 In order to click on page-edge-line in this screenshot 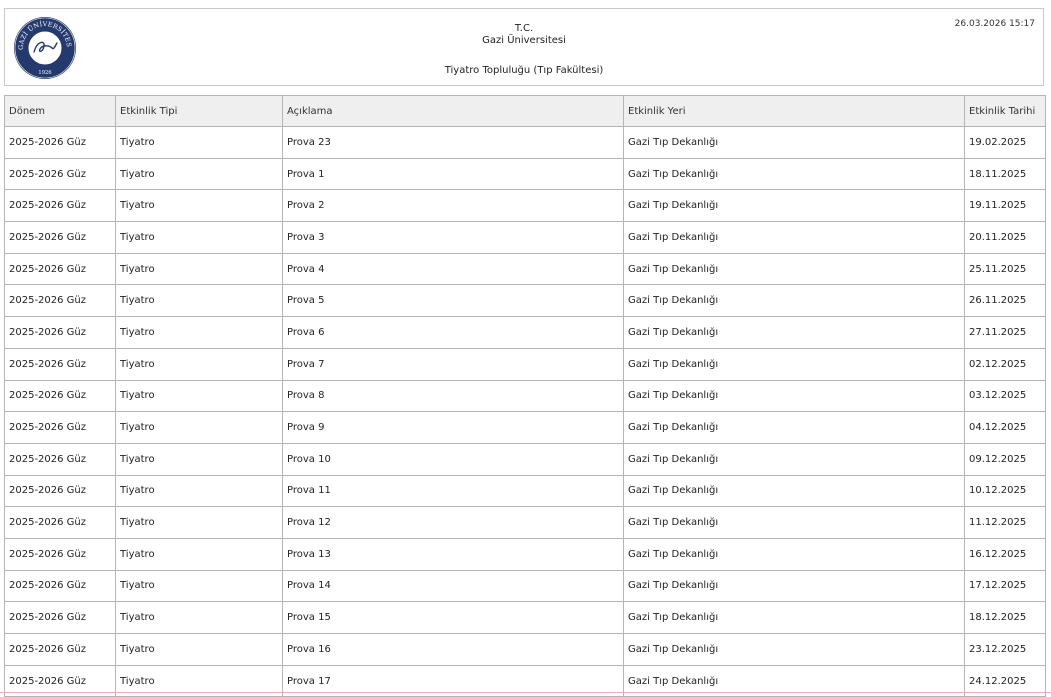, I will do `click(525, 692)`.